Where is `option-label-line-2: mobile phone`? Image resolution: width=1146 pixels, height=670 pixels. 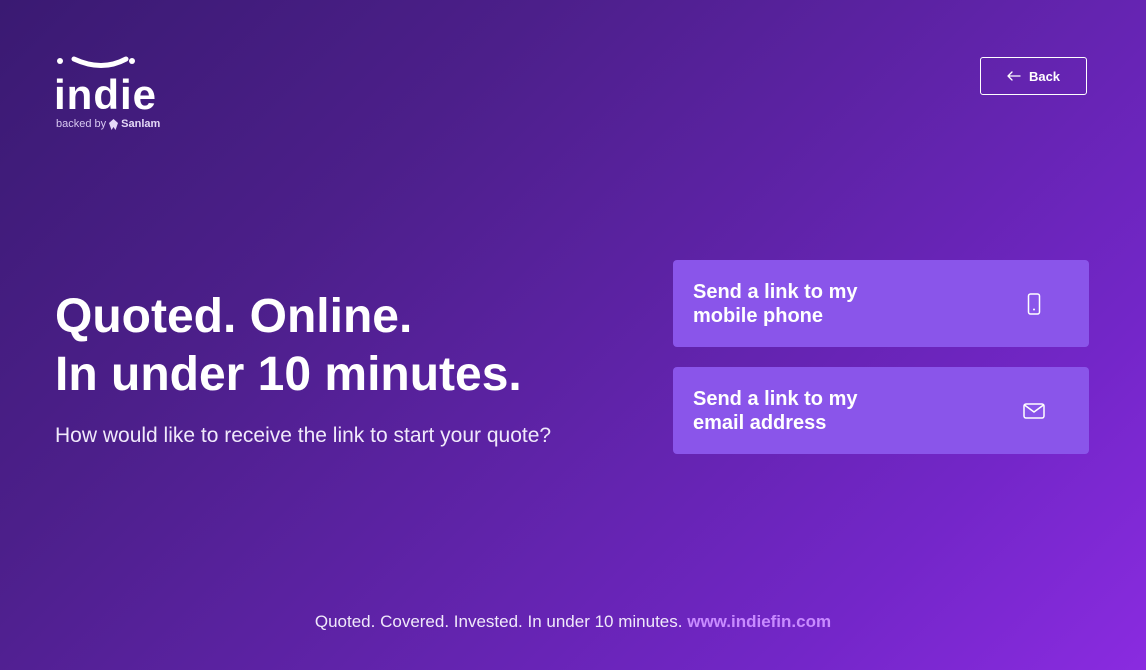
option-label-line-2: mobile phone is located at coordinates (758, 315).